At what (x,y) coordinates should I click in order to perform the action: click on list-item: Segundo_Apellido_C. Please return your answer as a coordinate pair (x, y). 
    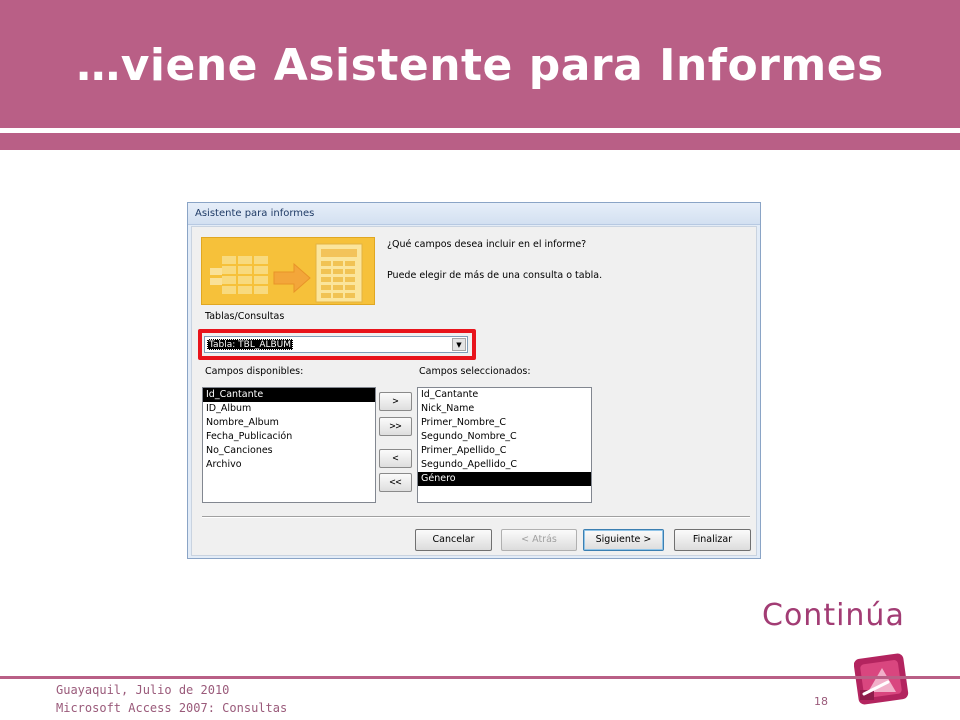
    Looking at the image, I should click on (504, 465).